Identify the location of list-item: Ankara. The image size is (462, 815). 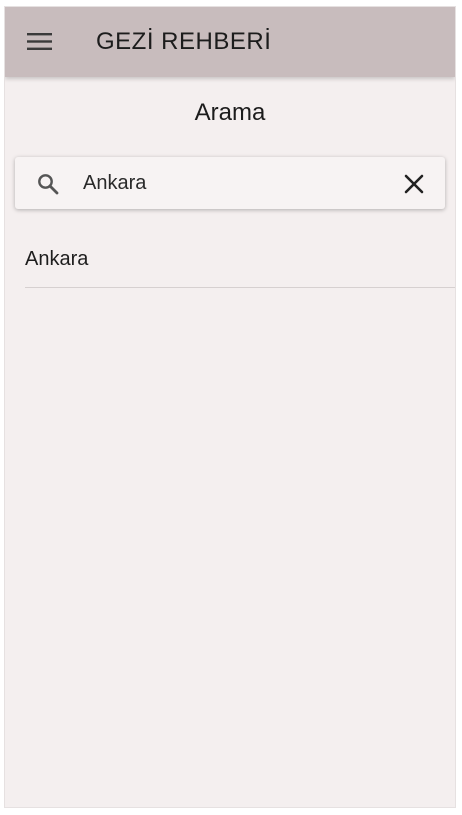
(240, 257).